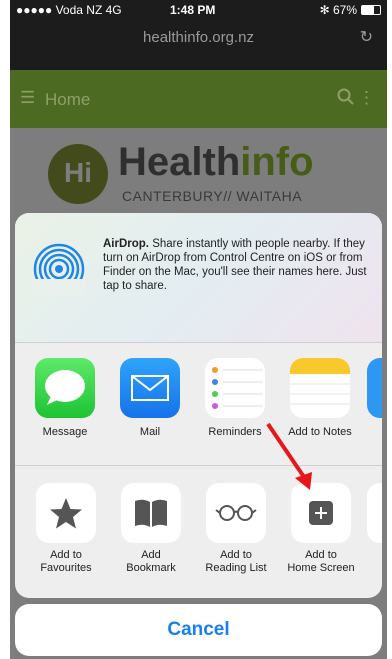 This screenshot has height=659, width=392. What do you see at coordinates (346, 99) in the screenshot?
I see `search-icon` at bounding box center [346, 99].